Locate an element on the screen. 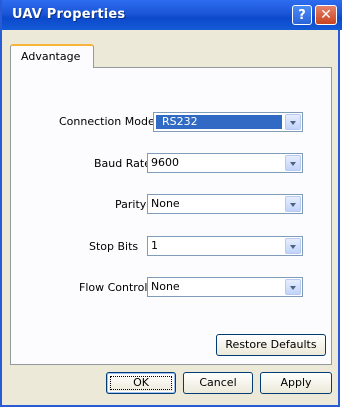  connection-mode-select: RS232 is located at coordinates (228, 122).